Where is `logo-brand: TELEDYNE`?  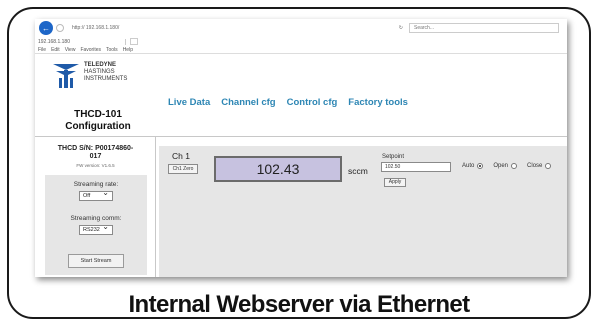 logo-brand: TELEDYNE is located at coordinates (100, 65).